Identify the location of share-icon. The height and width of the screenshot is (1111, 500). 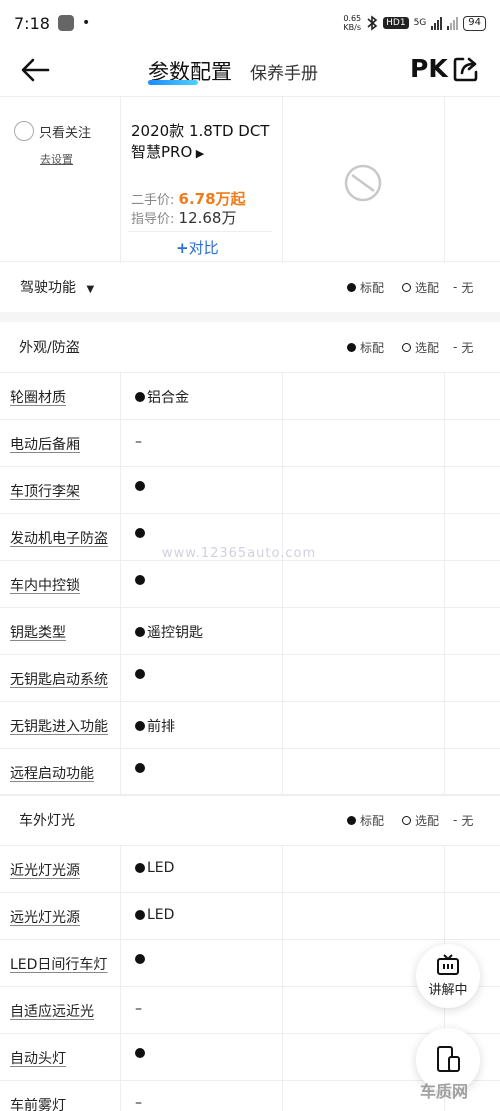
(466, 69).